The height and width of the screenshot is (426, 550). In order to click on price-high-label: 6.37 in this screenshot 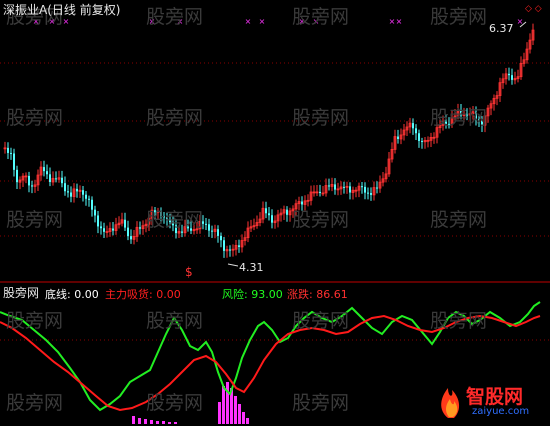, I will do `click(501, 28)`.